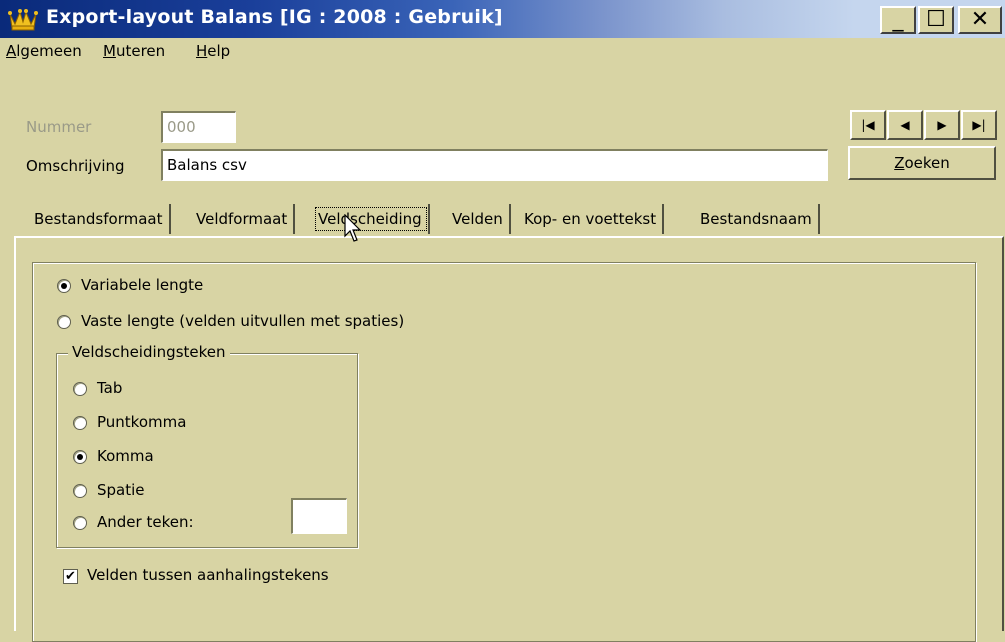 The image size is (1005, 642). I want to click on last-record-button: ▶|, so click(979, 125).